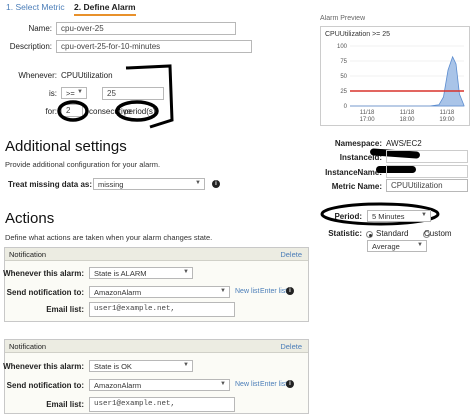  Describe the element at coordinates (407, 81) in the screenshot. I see `series-area` at that location.